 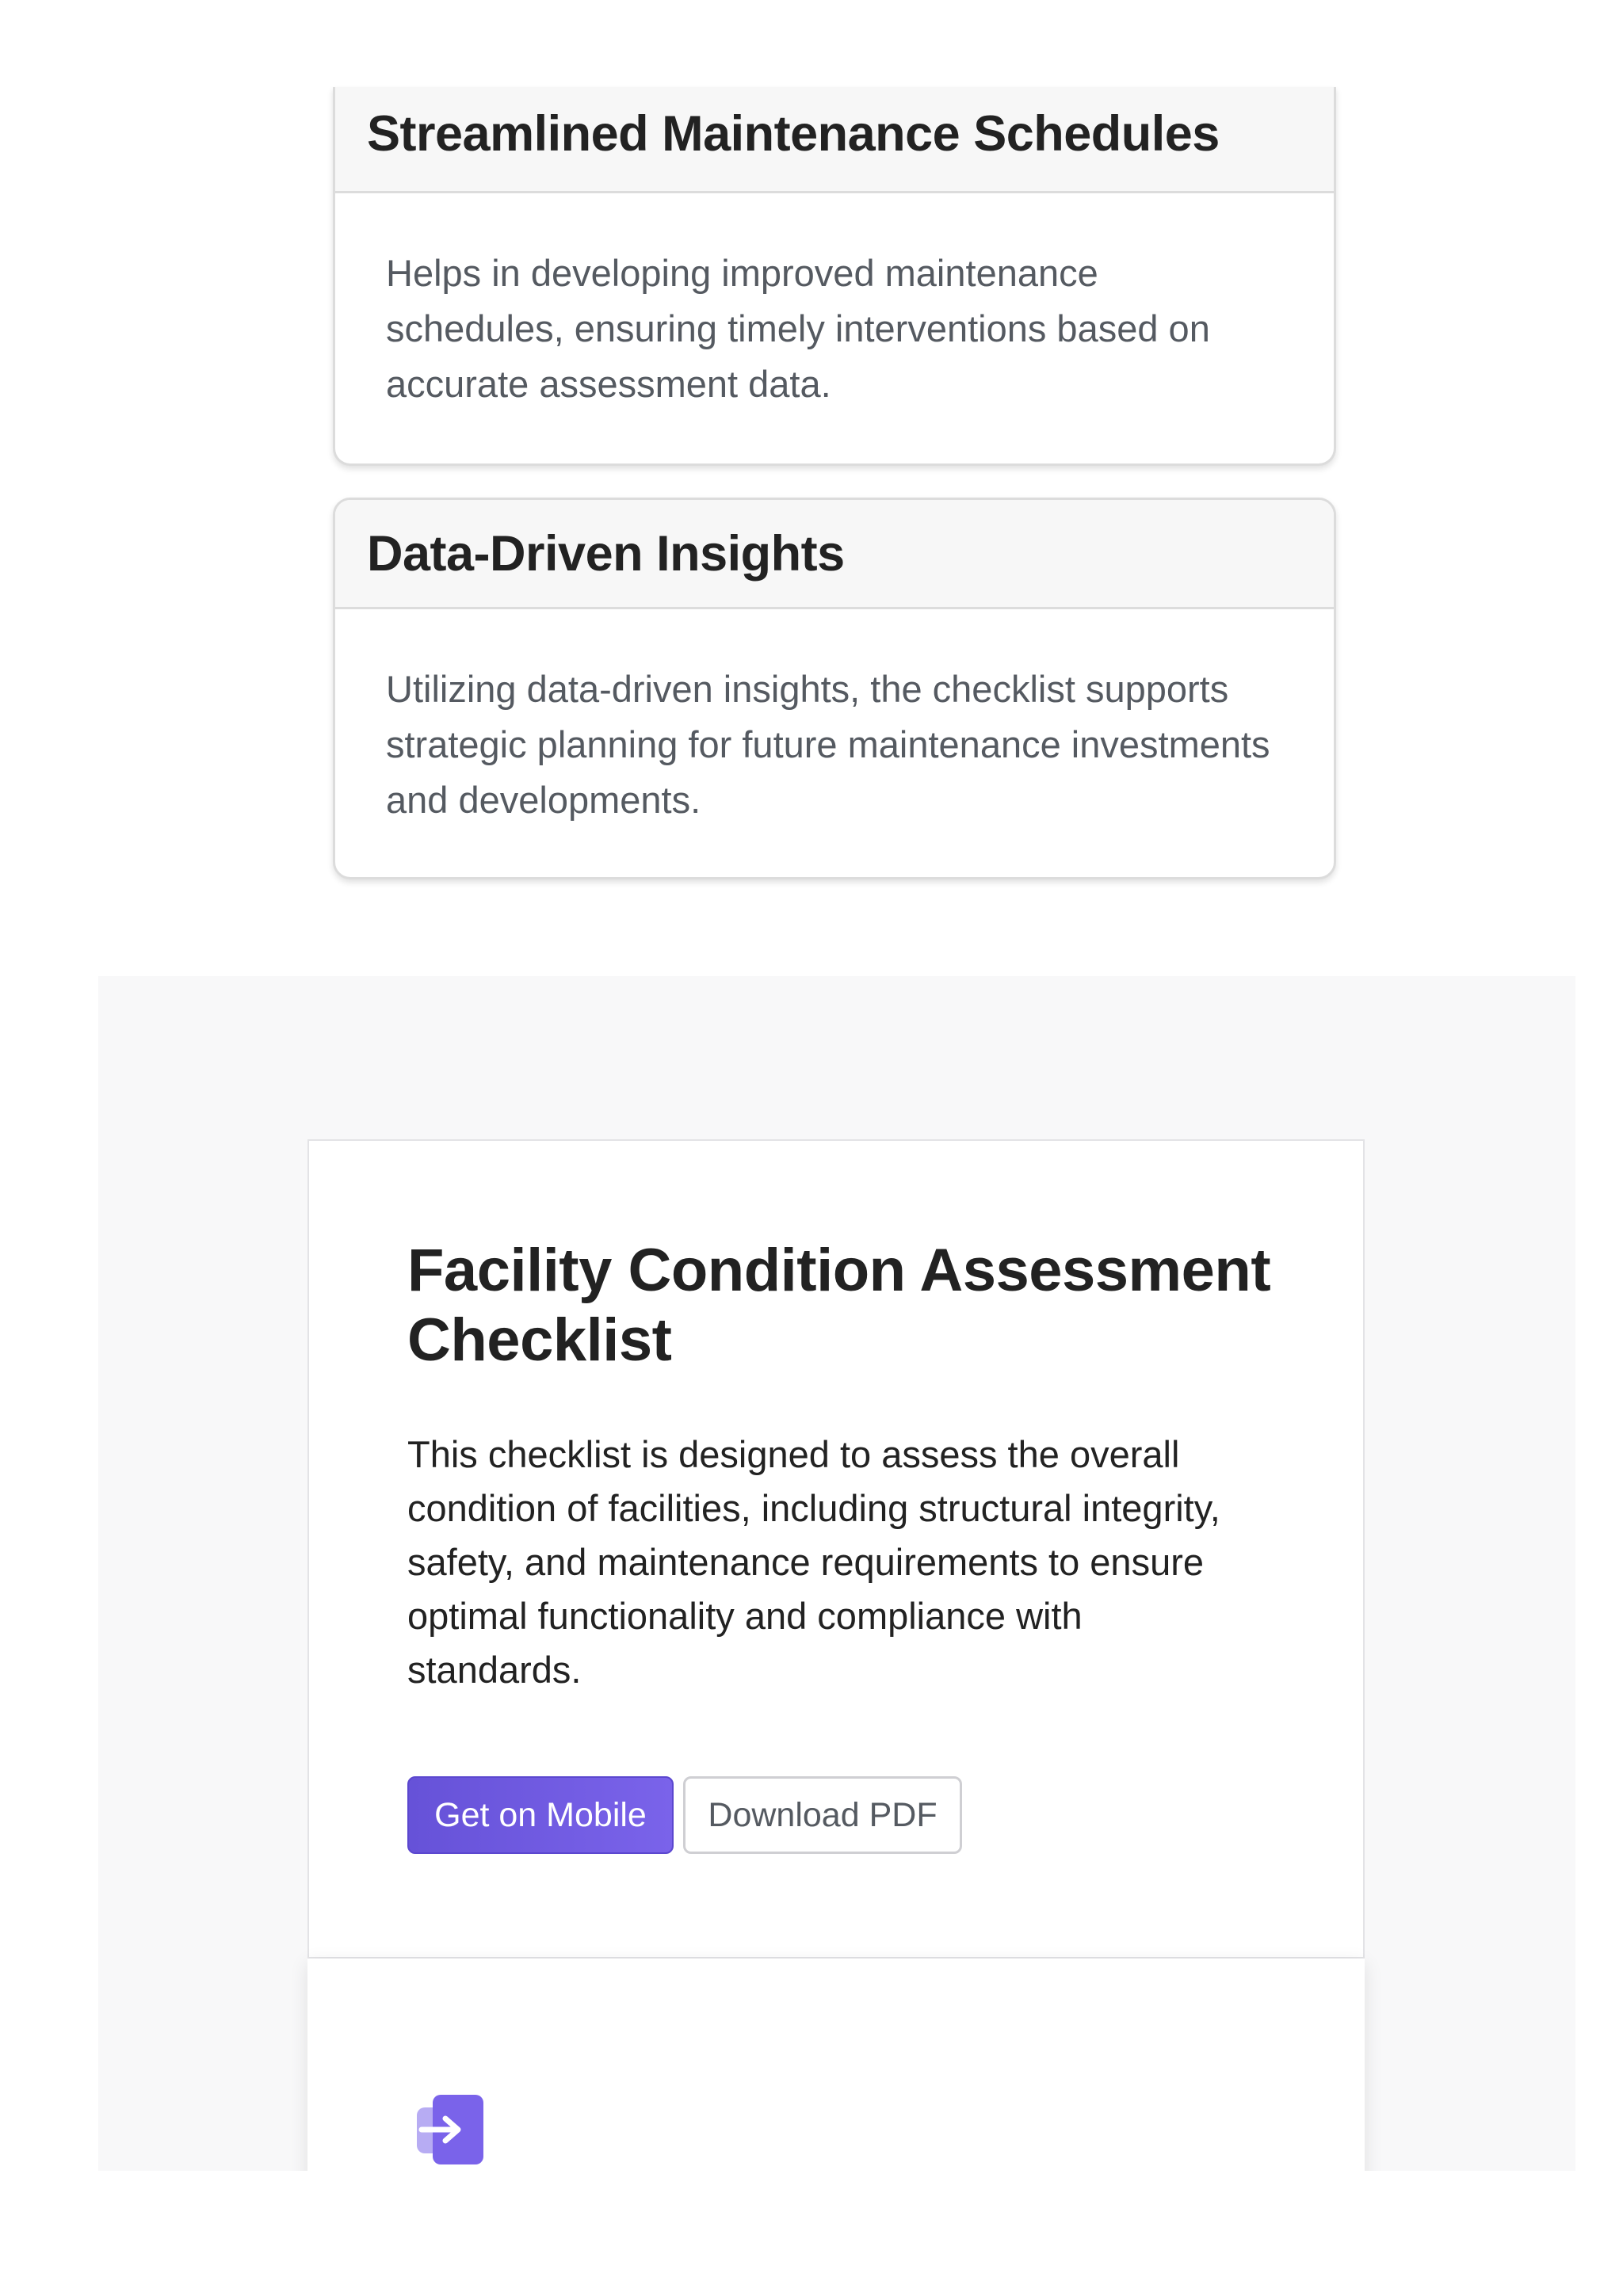 I want to click on feature-card-title: Streamlined Maintenance Schedules, so click(x=793, y=133).